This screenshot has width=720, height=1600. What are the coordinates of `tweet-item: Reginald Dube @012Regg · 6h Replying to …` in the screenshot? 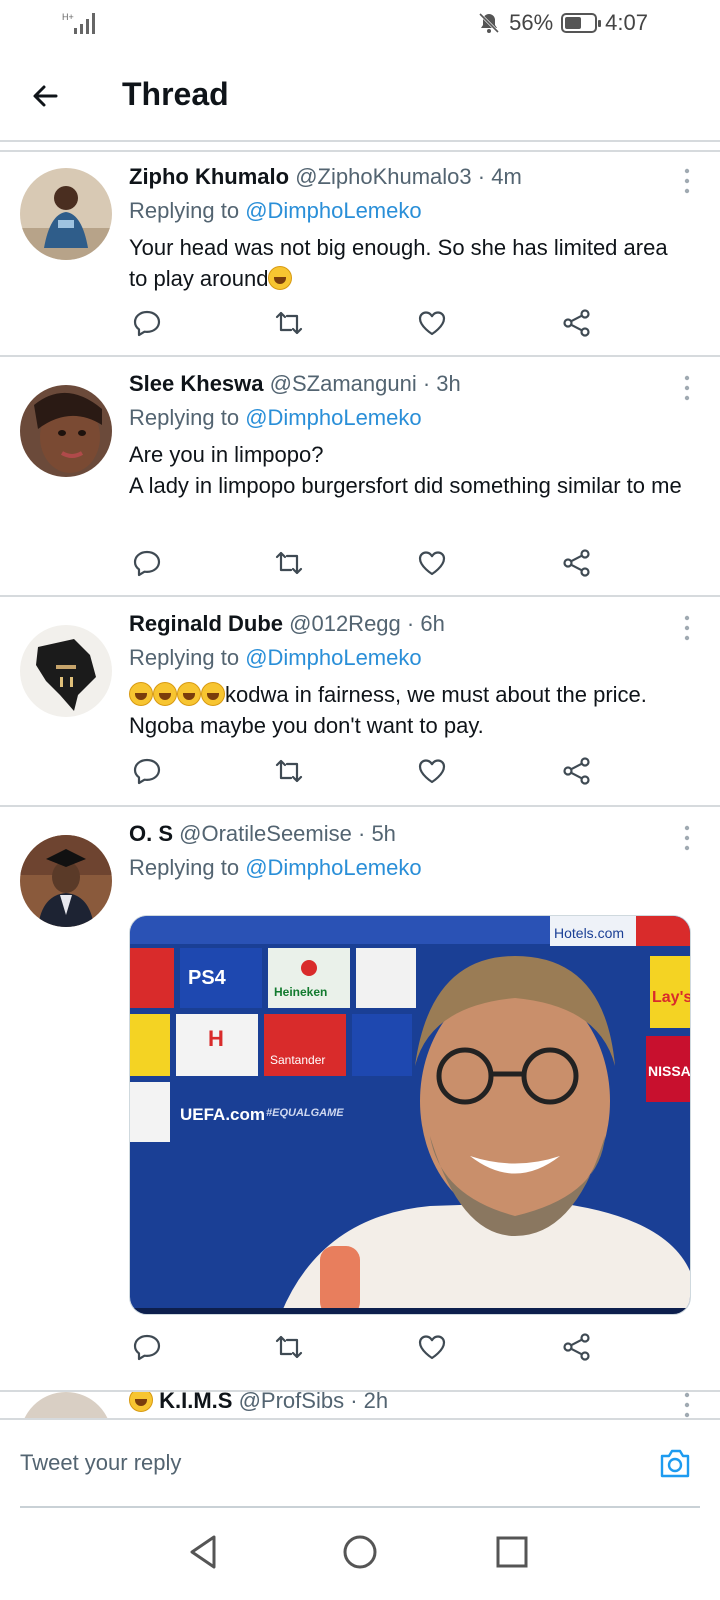 It's located at (360, 702).